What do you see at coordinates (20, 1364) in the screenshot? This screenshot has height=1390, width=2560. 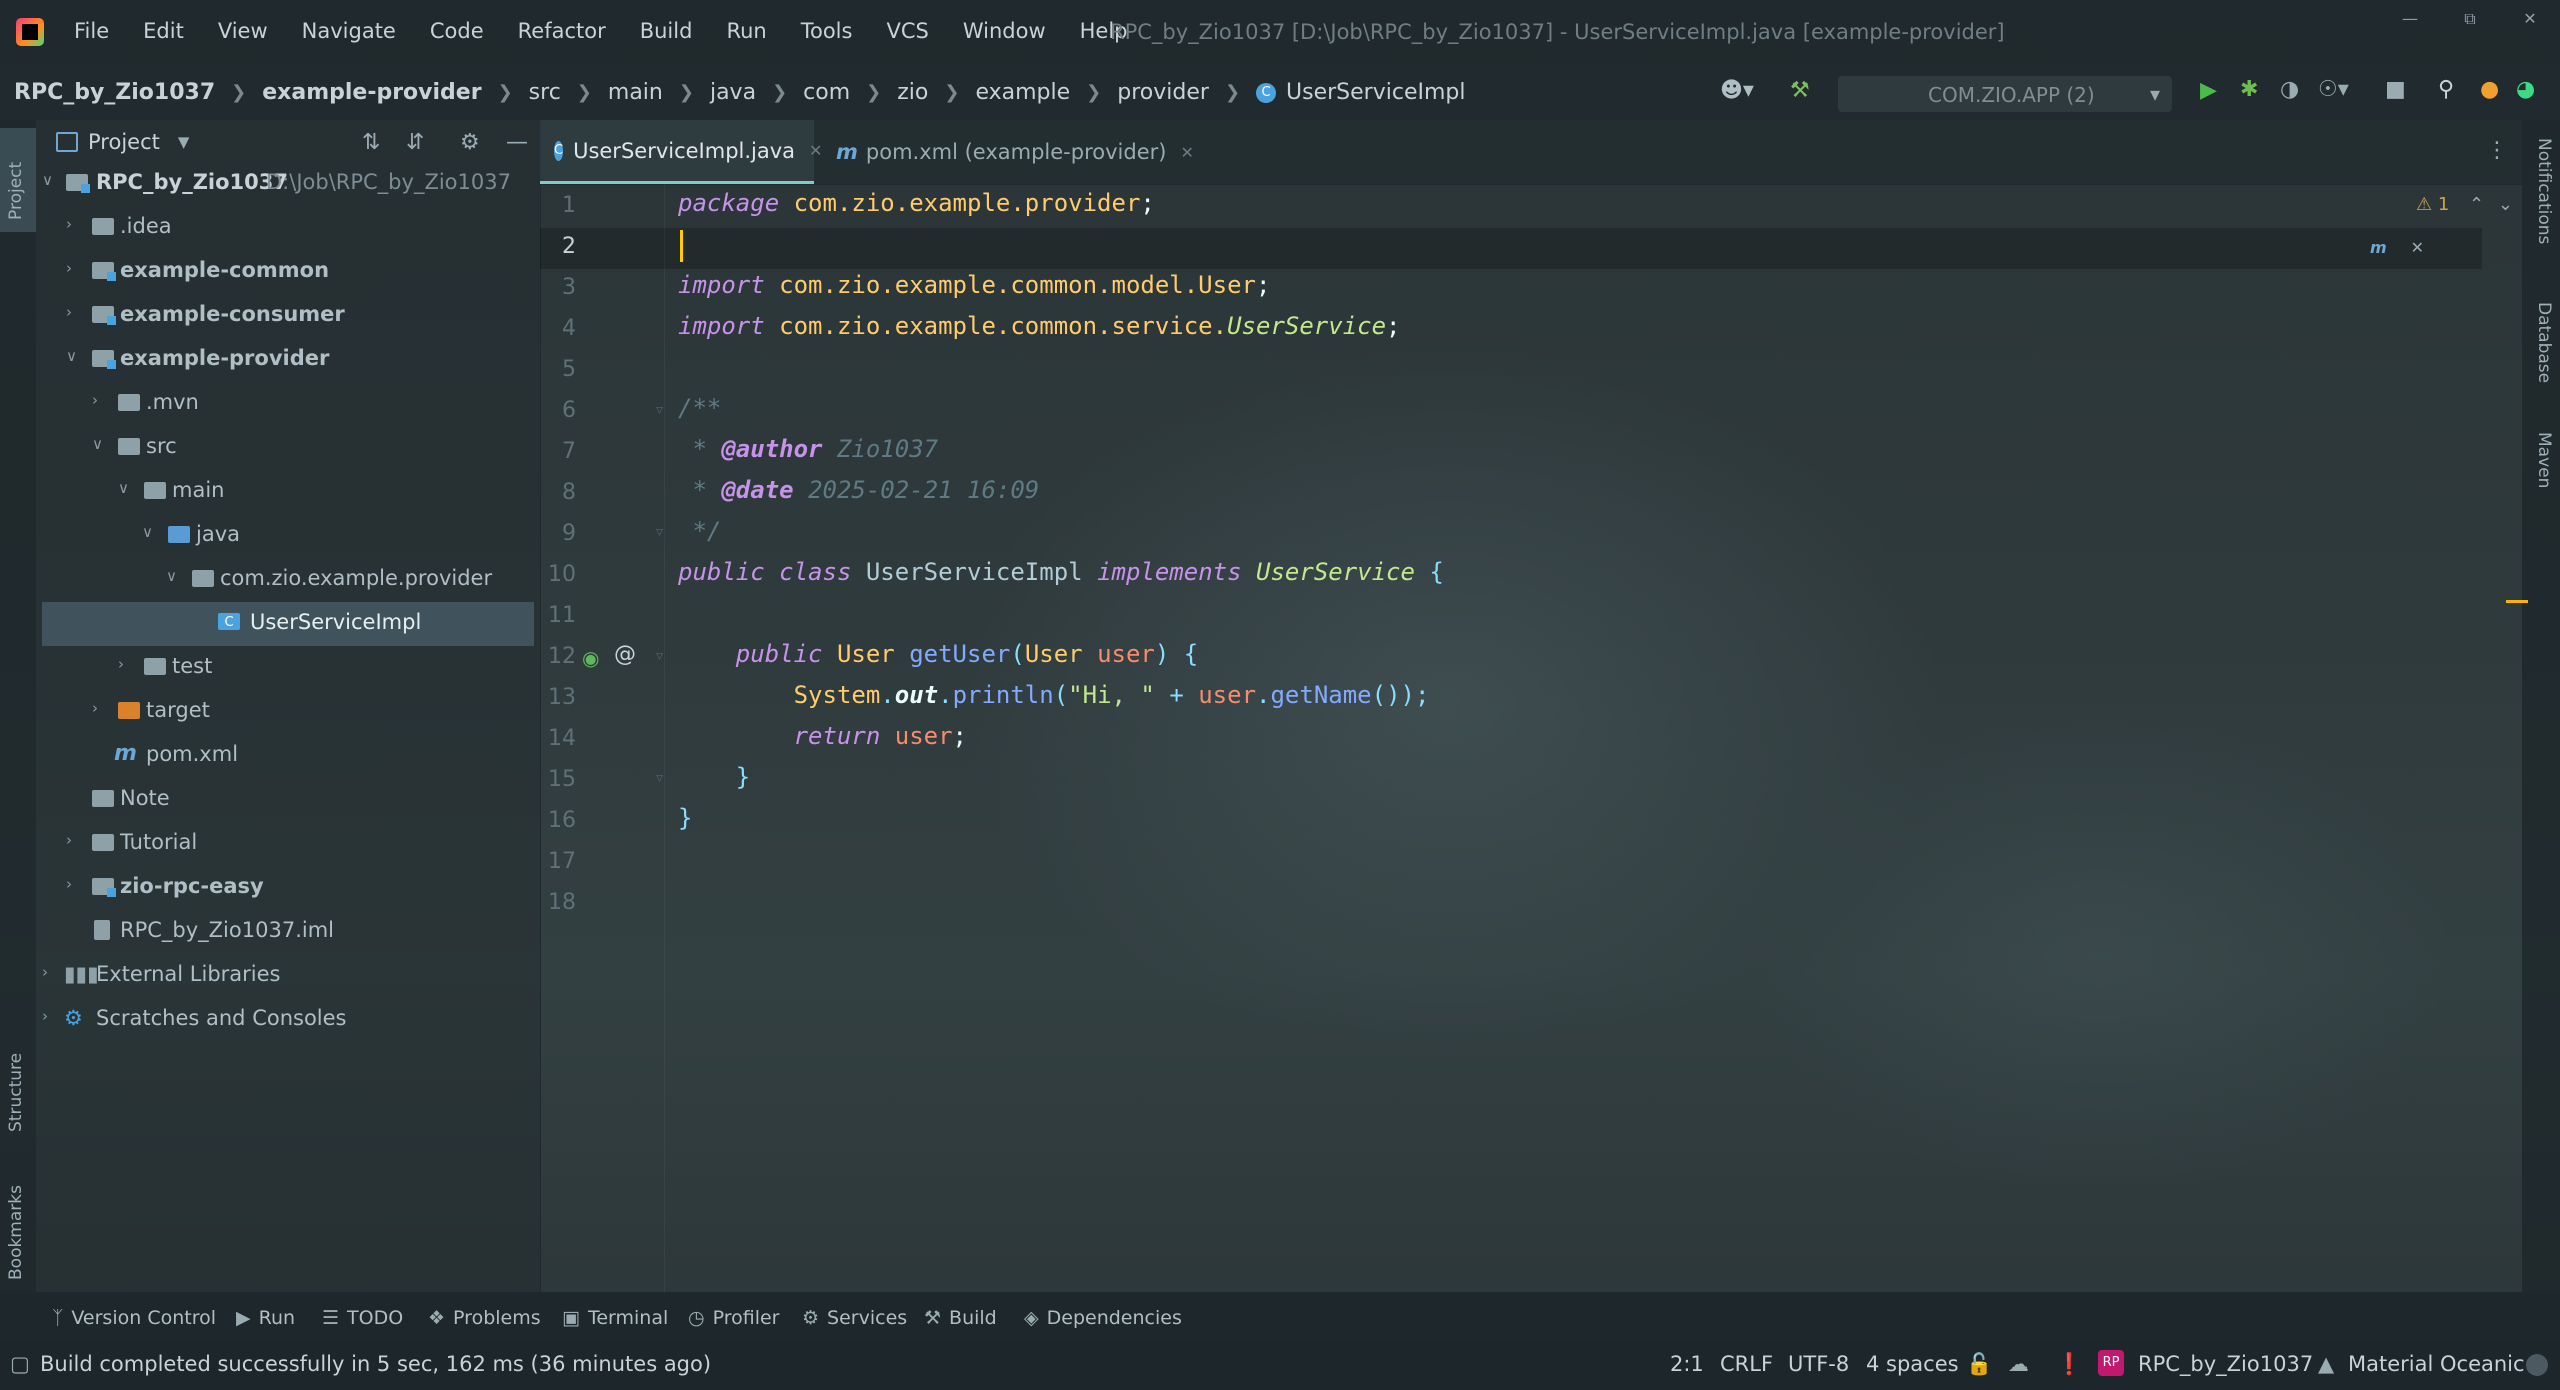 I see `status-toggle-icon: ▢` at bounding box center [20, 1364].